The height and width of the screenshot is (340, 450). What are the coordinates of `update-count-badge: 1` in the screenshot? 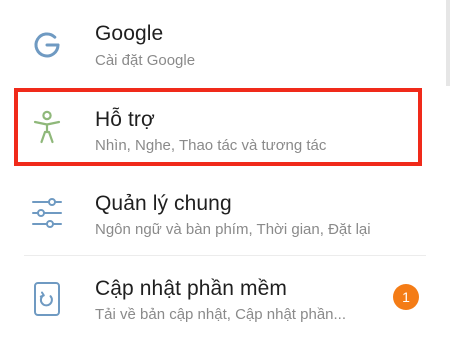 It's located at (406, 297).